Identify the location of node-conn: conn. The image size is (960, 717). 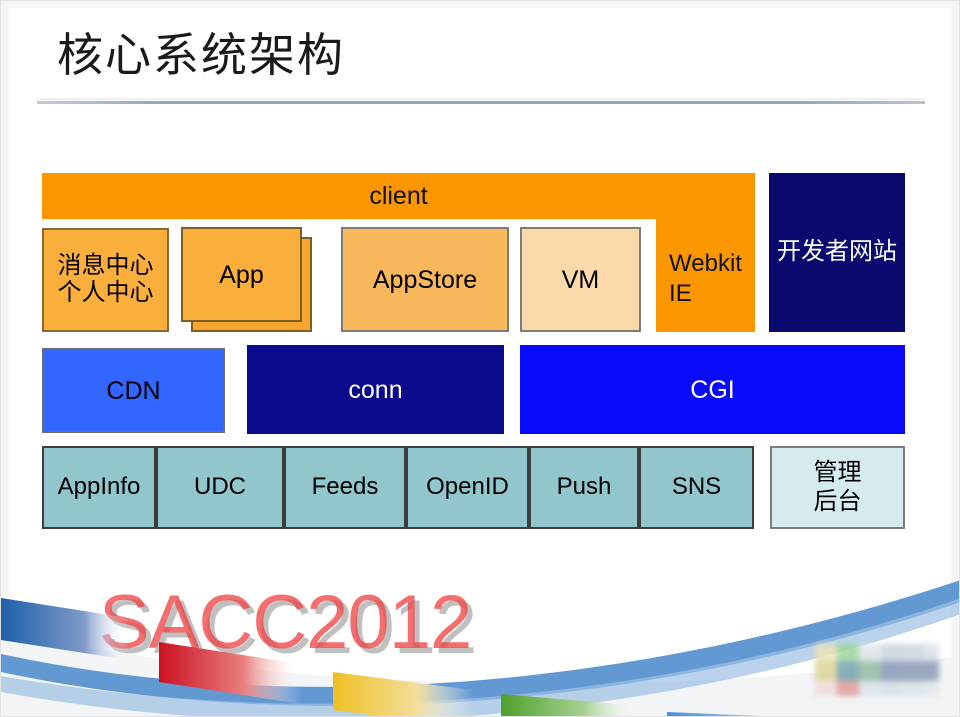
(375, 389).